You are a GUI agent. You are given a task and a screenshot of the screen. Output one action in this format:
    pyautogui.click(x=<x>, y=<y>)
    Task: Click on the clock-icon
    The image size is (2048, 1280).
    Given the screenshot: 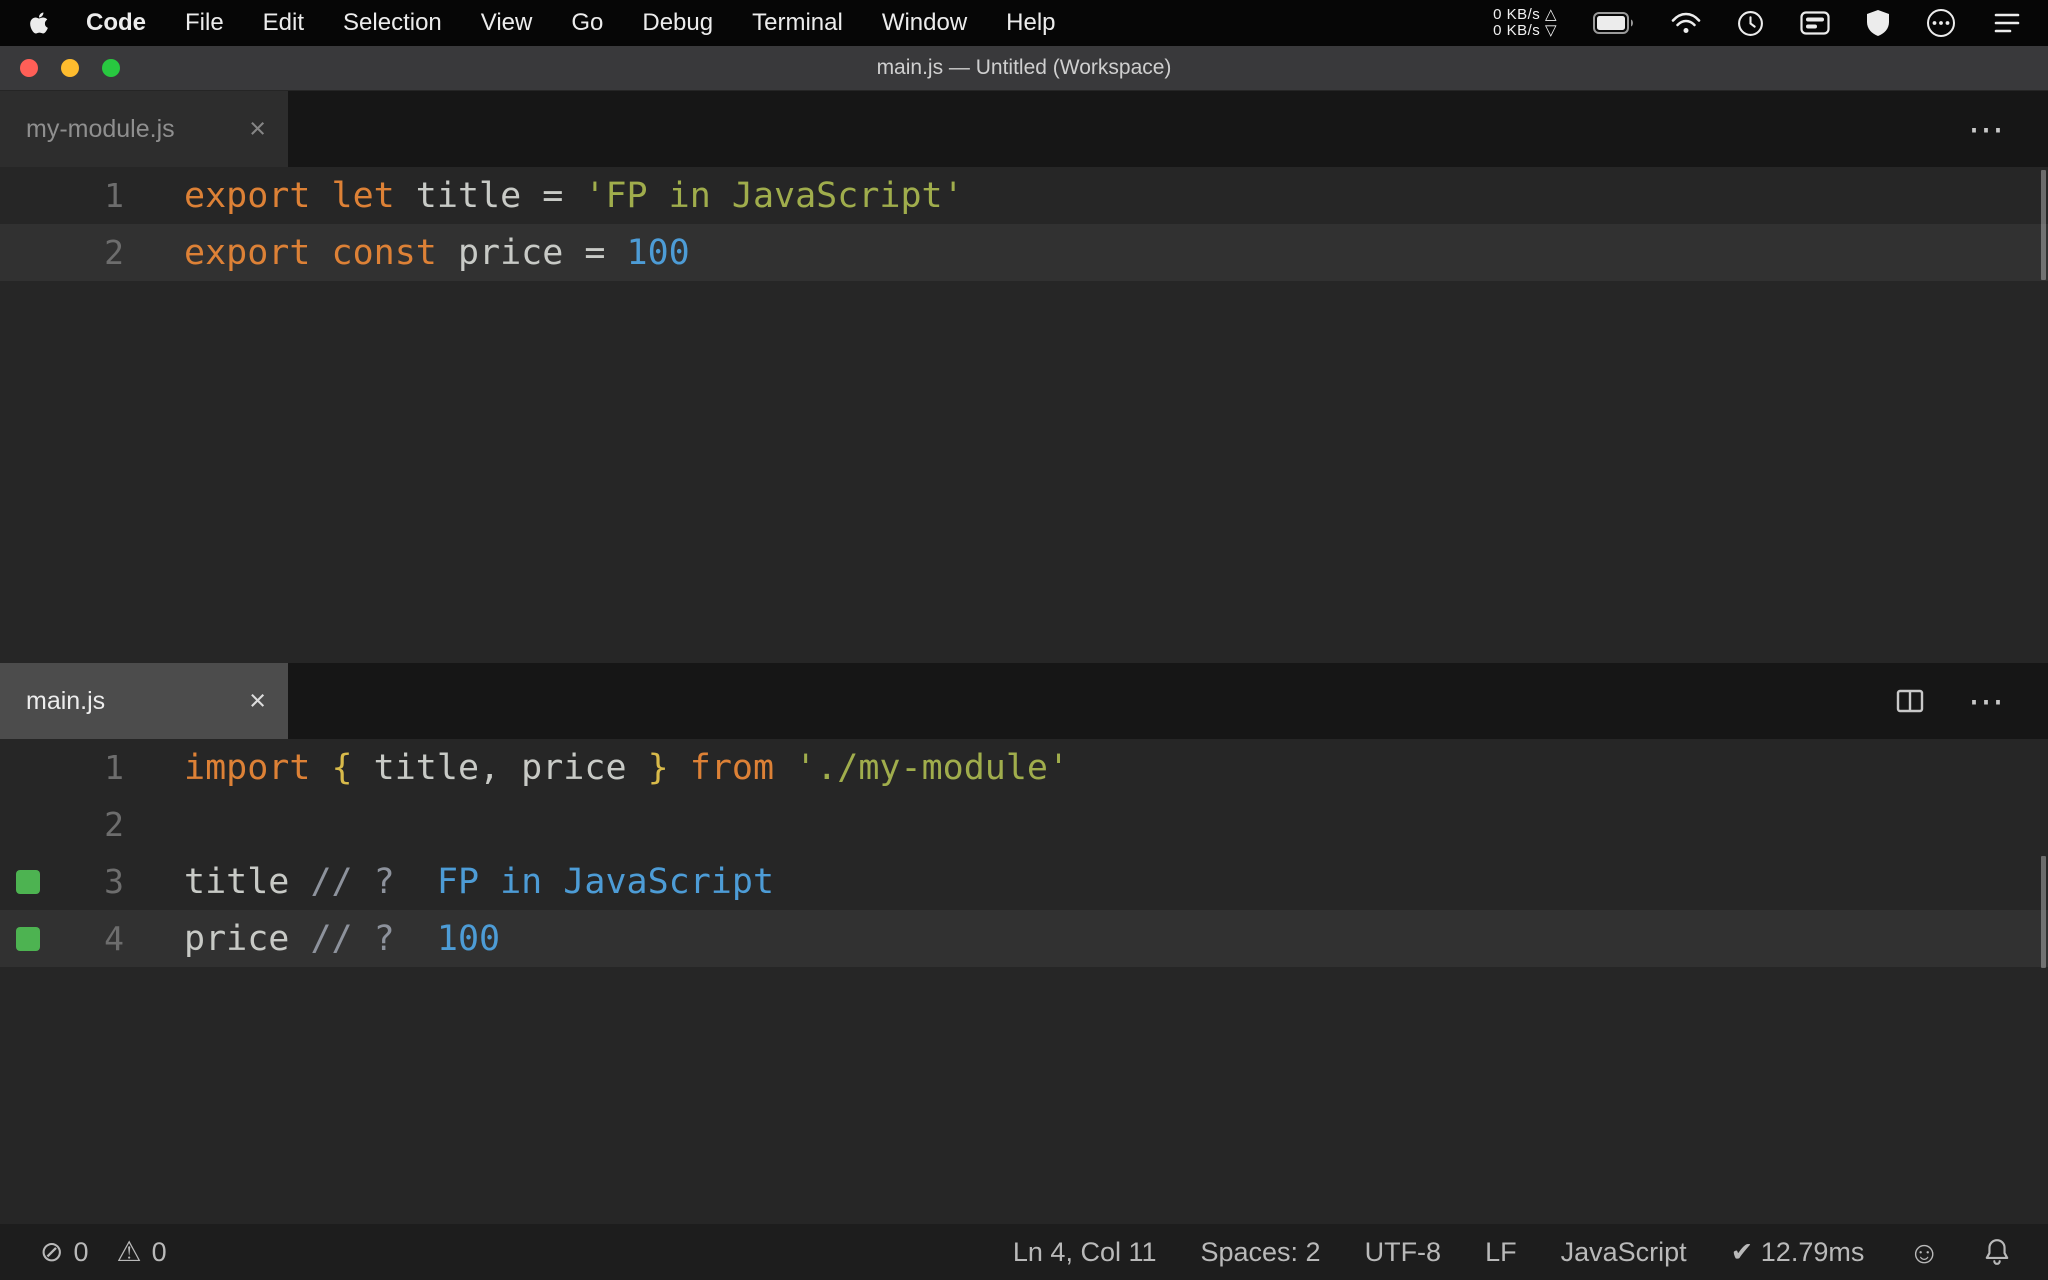 What is the action you would take?
    pyautogui.click(x=1750, y=23)
    